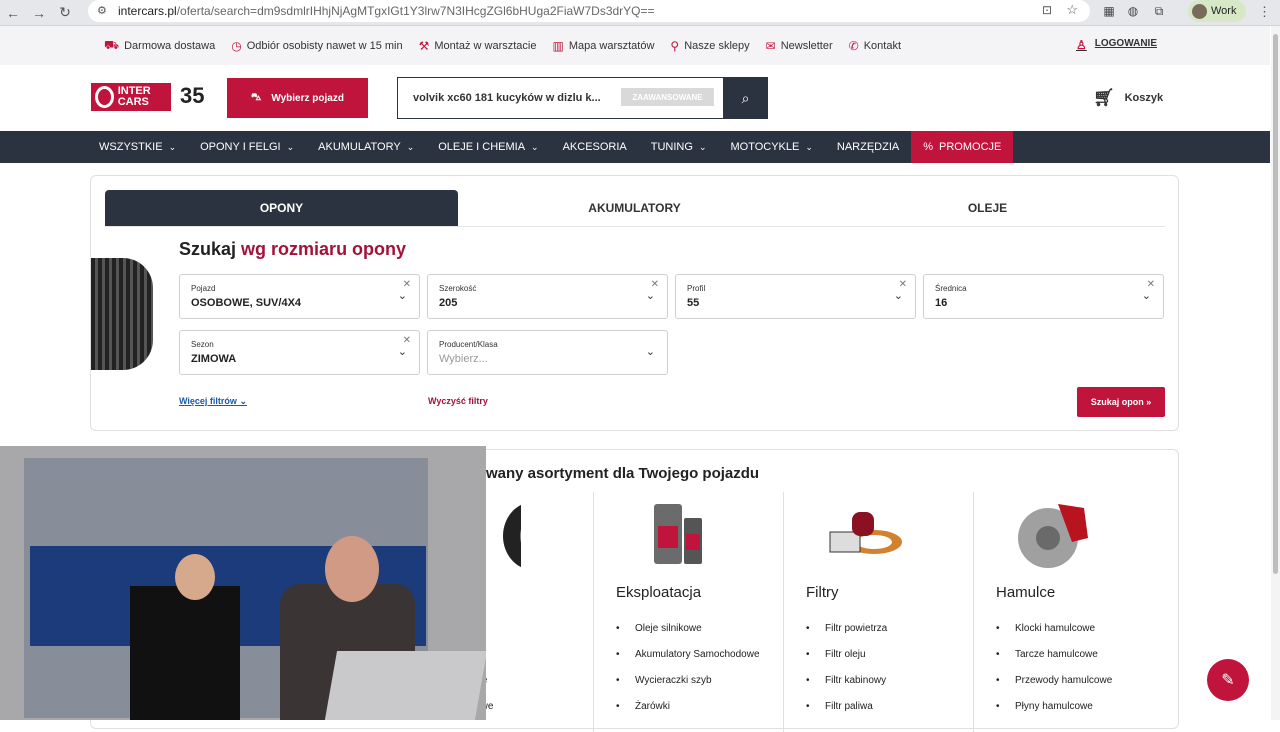 This screenshot has width=1280, height=732. I want to click on workshop-map-label: Mapa warsztatów, so click(611, 45).